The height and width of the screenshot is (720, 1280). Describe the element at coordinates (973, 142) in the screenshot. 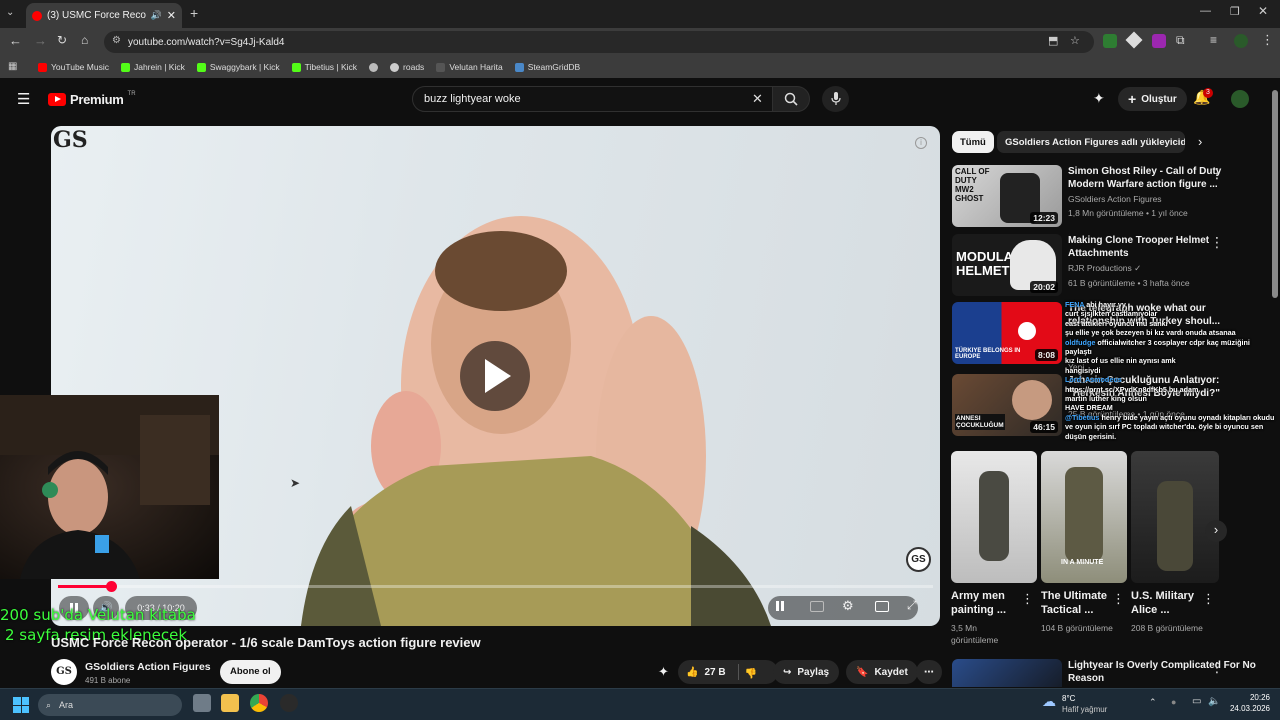

I see `chip-all: Tümü` at that location.